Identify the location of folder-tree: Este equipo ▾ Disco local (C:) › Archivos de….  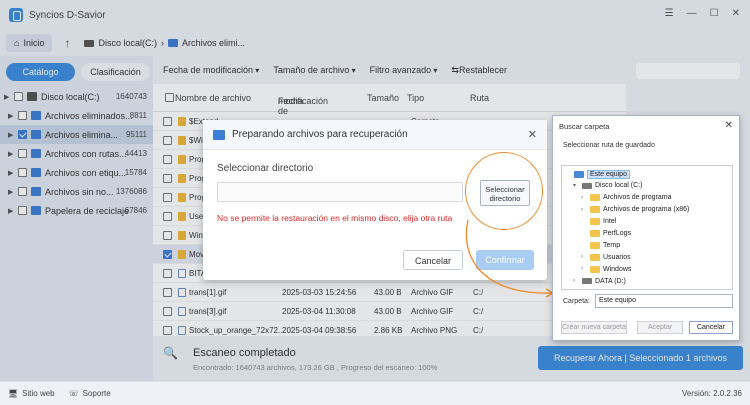
(647, 227).